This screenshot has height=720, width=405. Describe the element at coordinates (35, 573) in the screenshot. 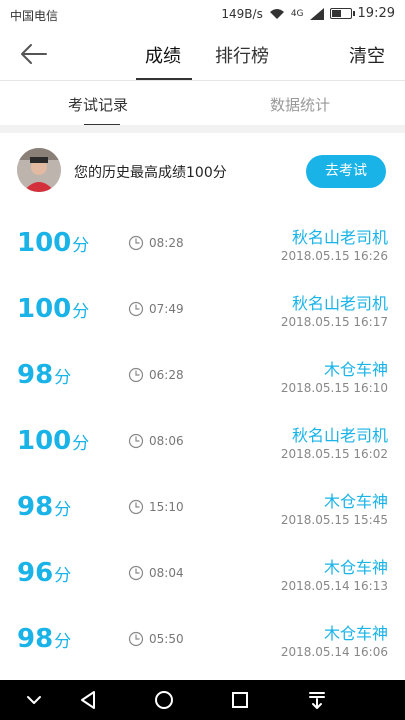

I see `score-value: 96` at that location.